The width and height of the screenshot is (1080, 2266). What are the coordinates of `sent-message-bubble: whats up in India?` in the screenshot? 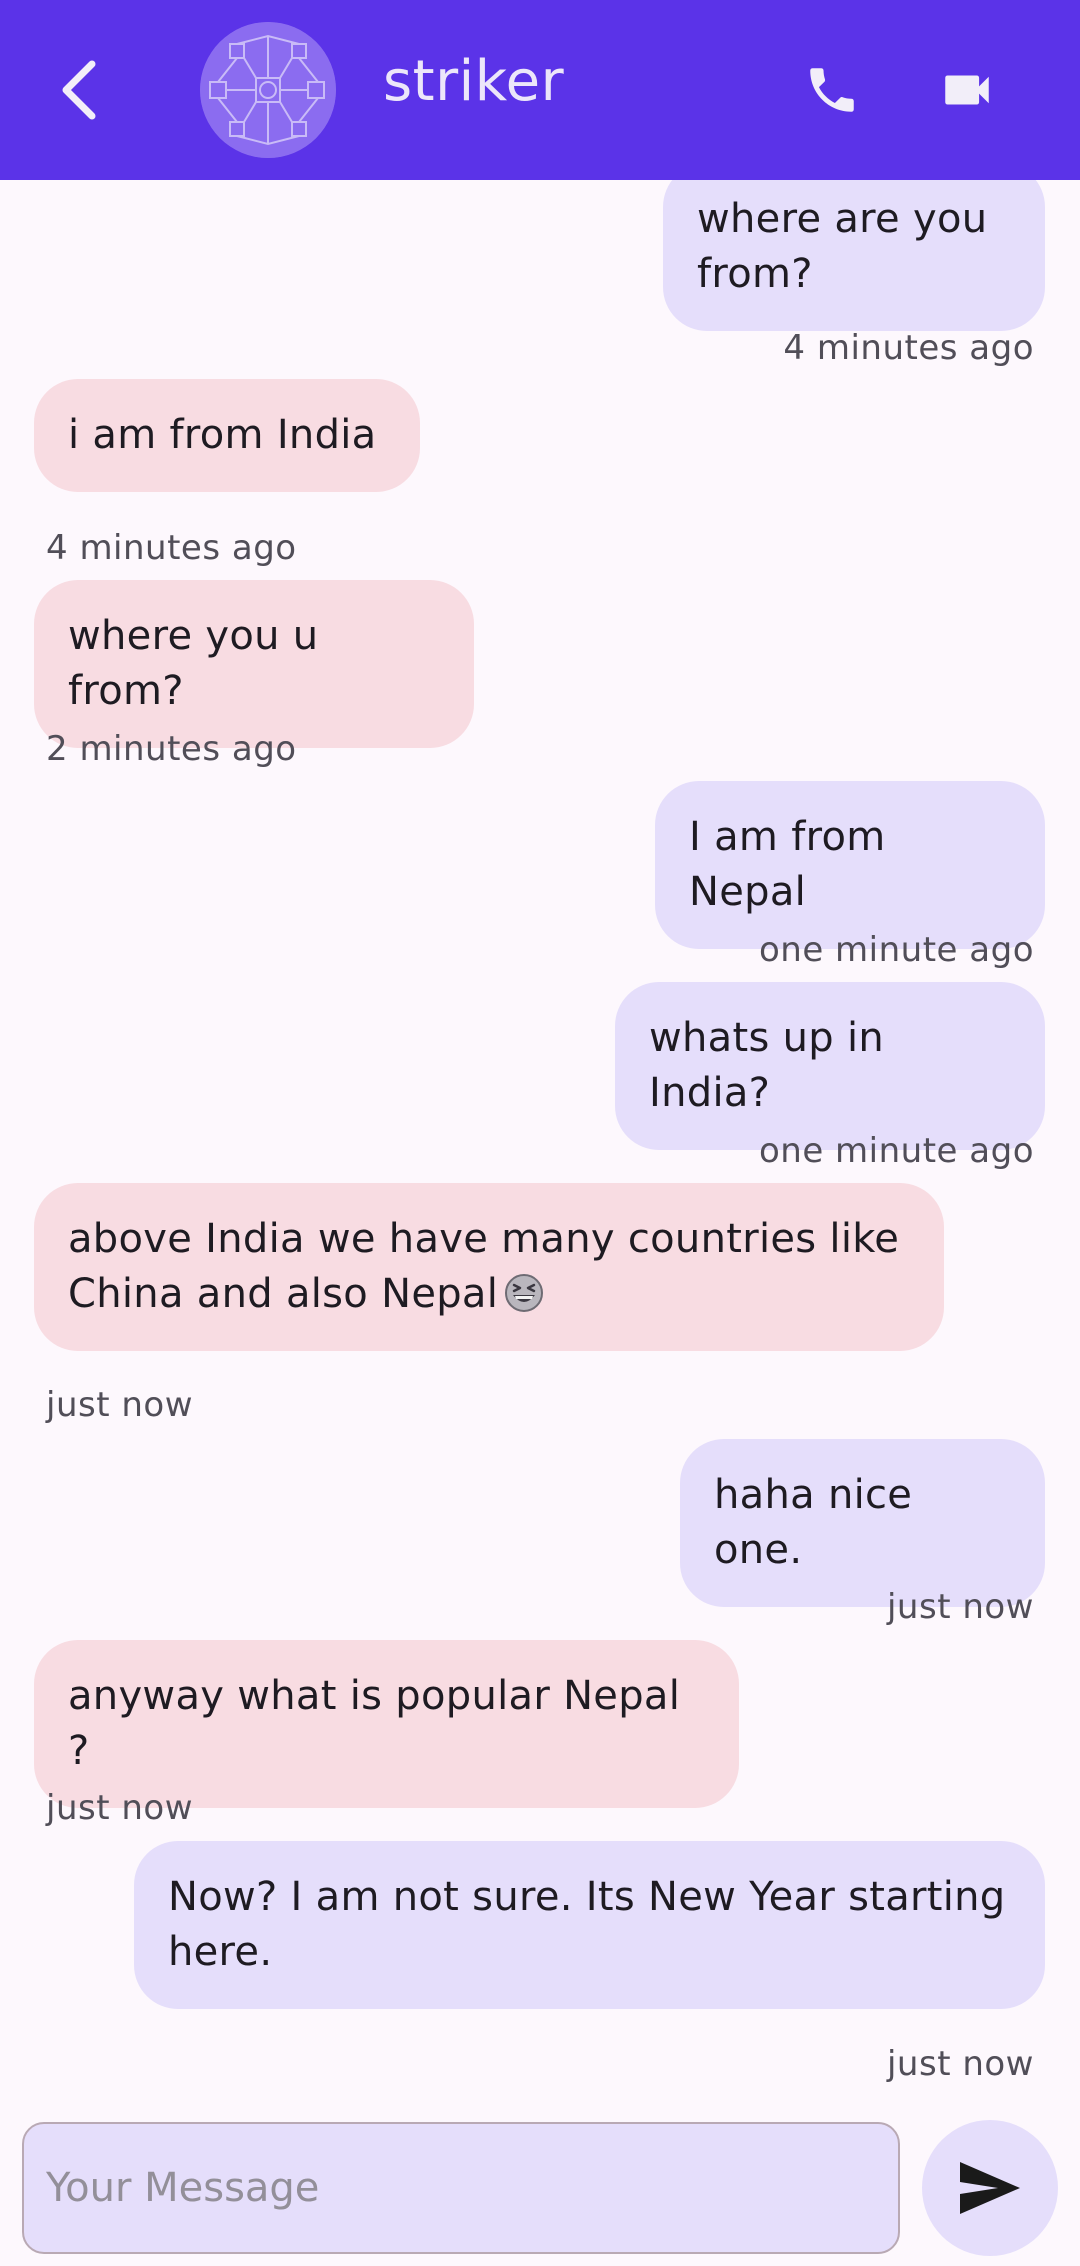 It's located at (830, 1066).